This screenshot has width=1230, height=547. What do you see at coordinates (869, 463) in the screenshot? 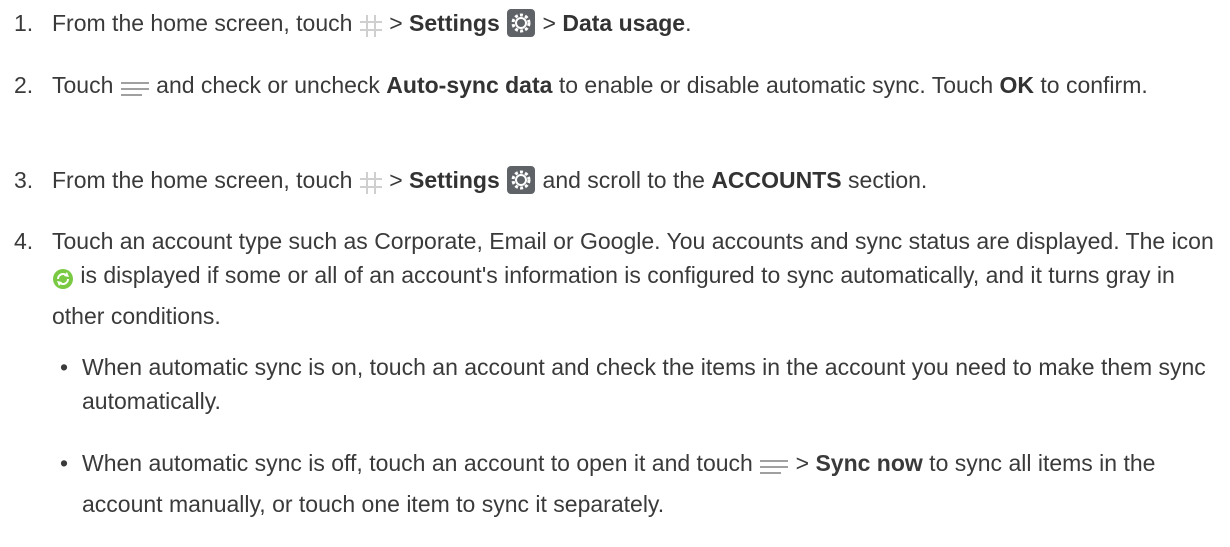
I see `sync-now-label: Sync now` at bounding box center [869, 463].